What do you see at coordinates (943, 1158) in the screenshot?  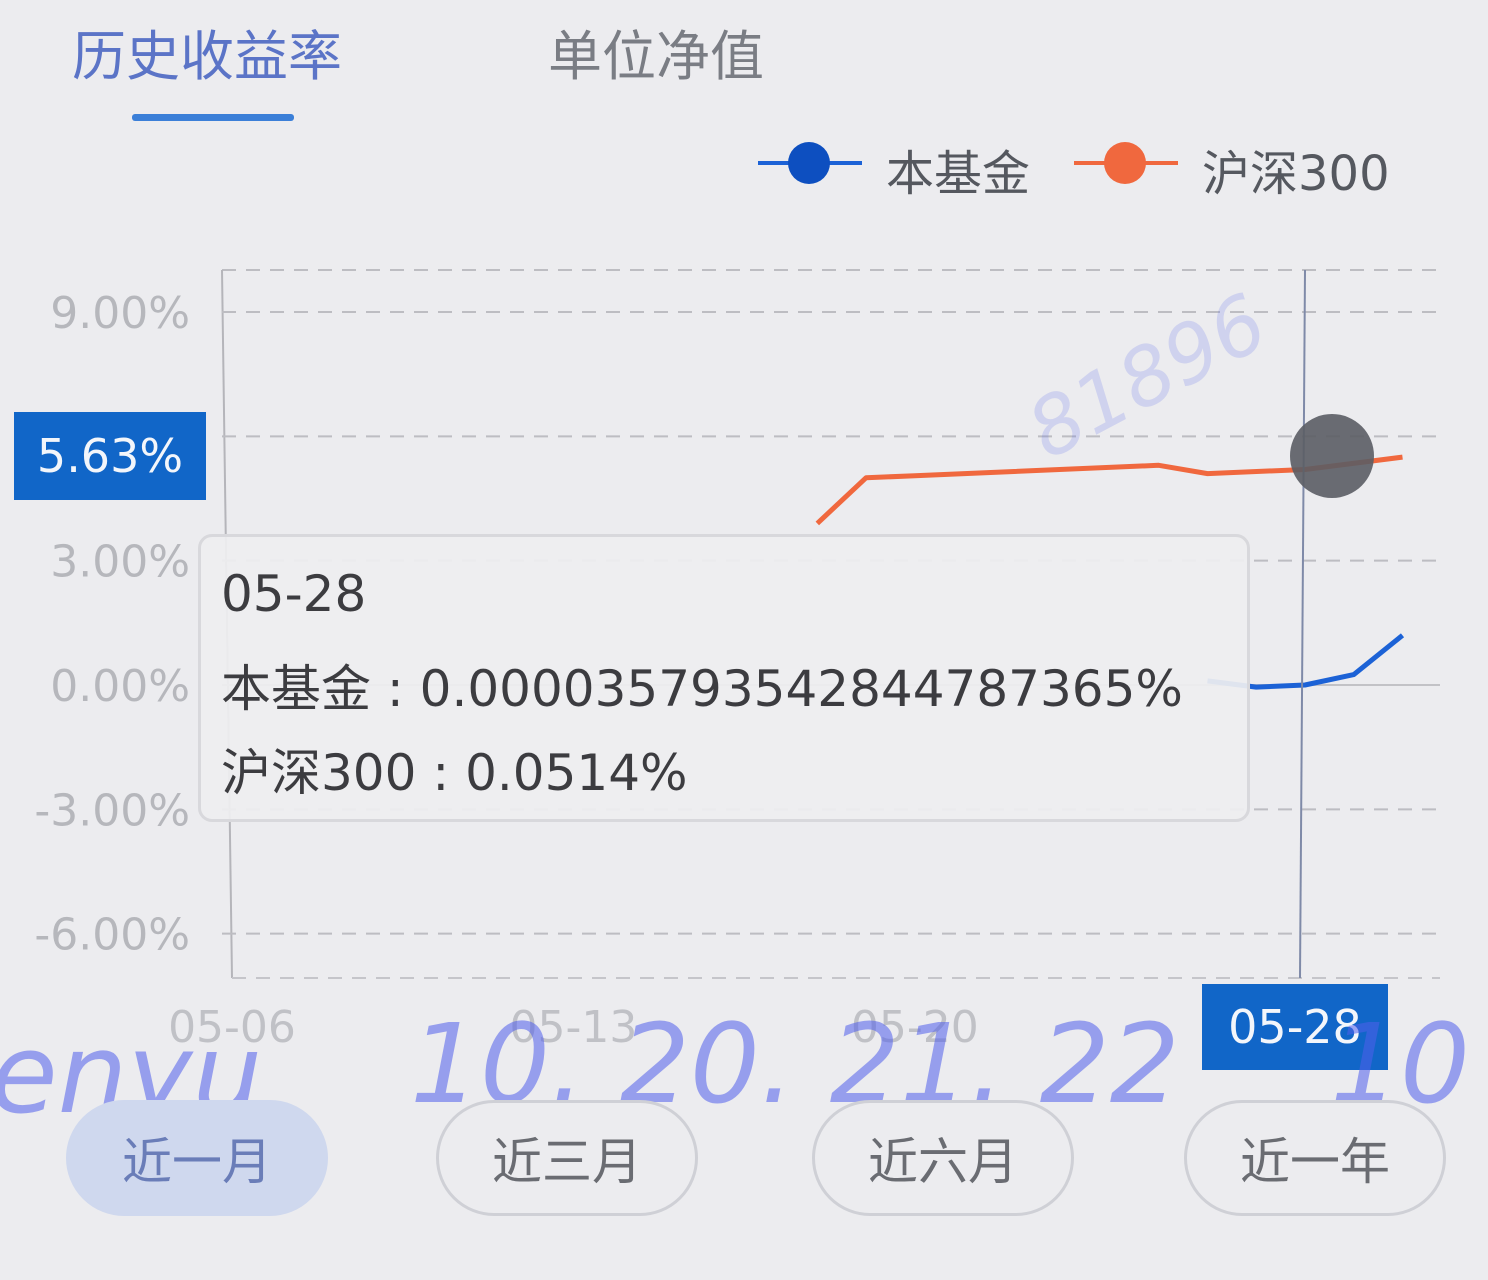 I see `range-button-6m: 近六月` at bounding box center [943, 1158].